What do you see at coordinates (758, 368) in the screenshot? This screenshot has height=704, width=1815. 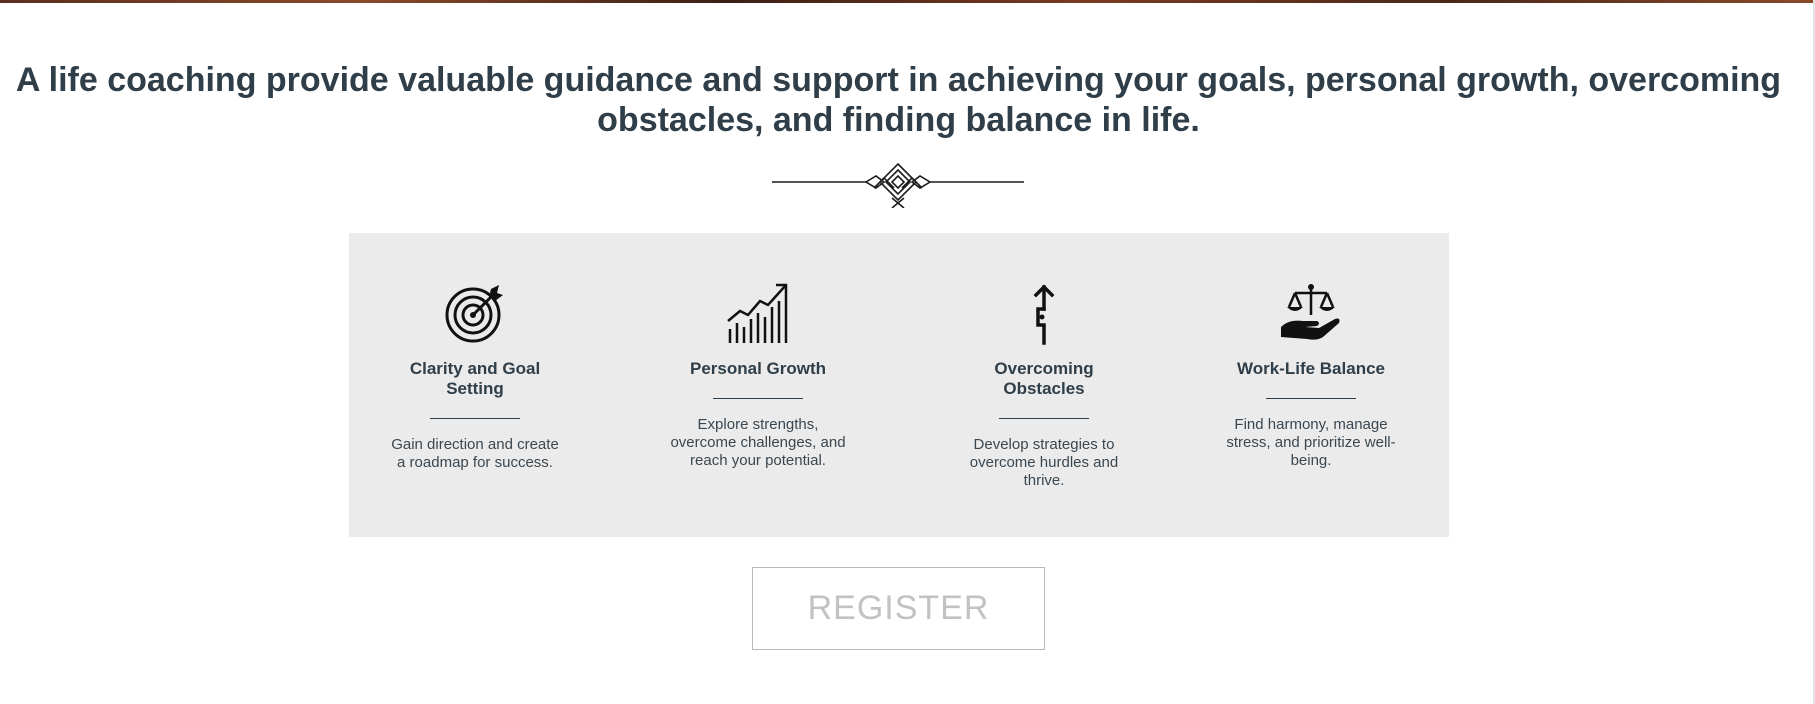 I see `feature-title: Personal Growth` at bounding box center [758, 368].